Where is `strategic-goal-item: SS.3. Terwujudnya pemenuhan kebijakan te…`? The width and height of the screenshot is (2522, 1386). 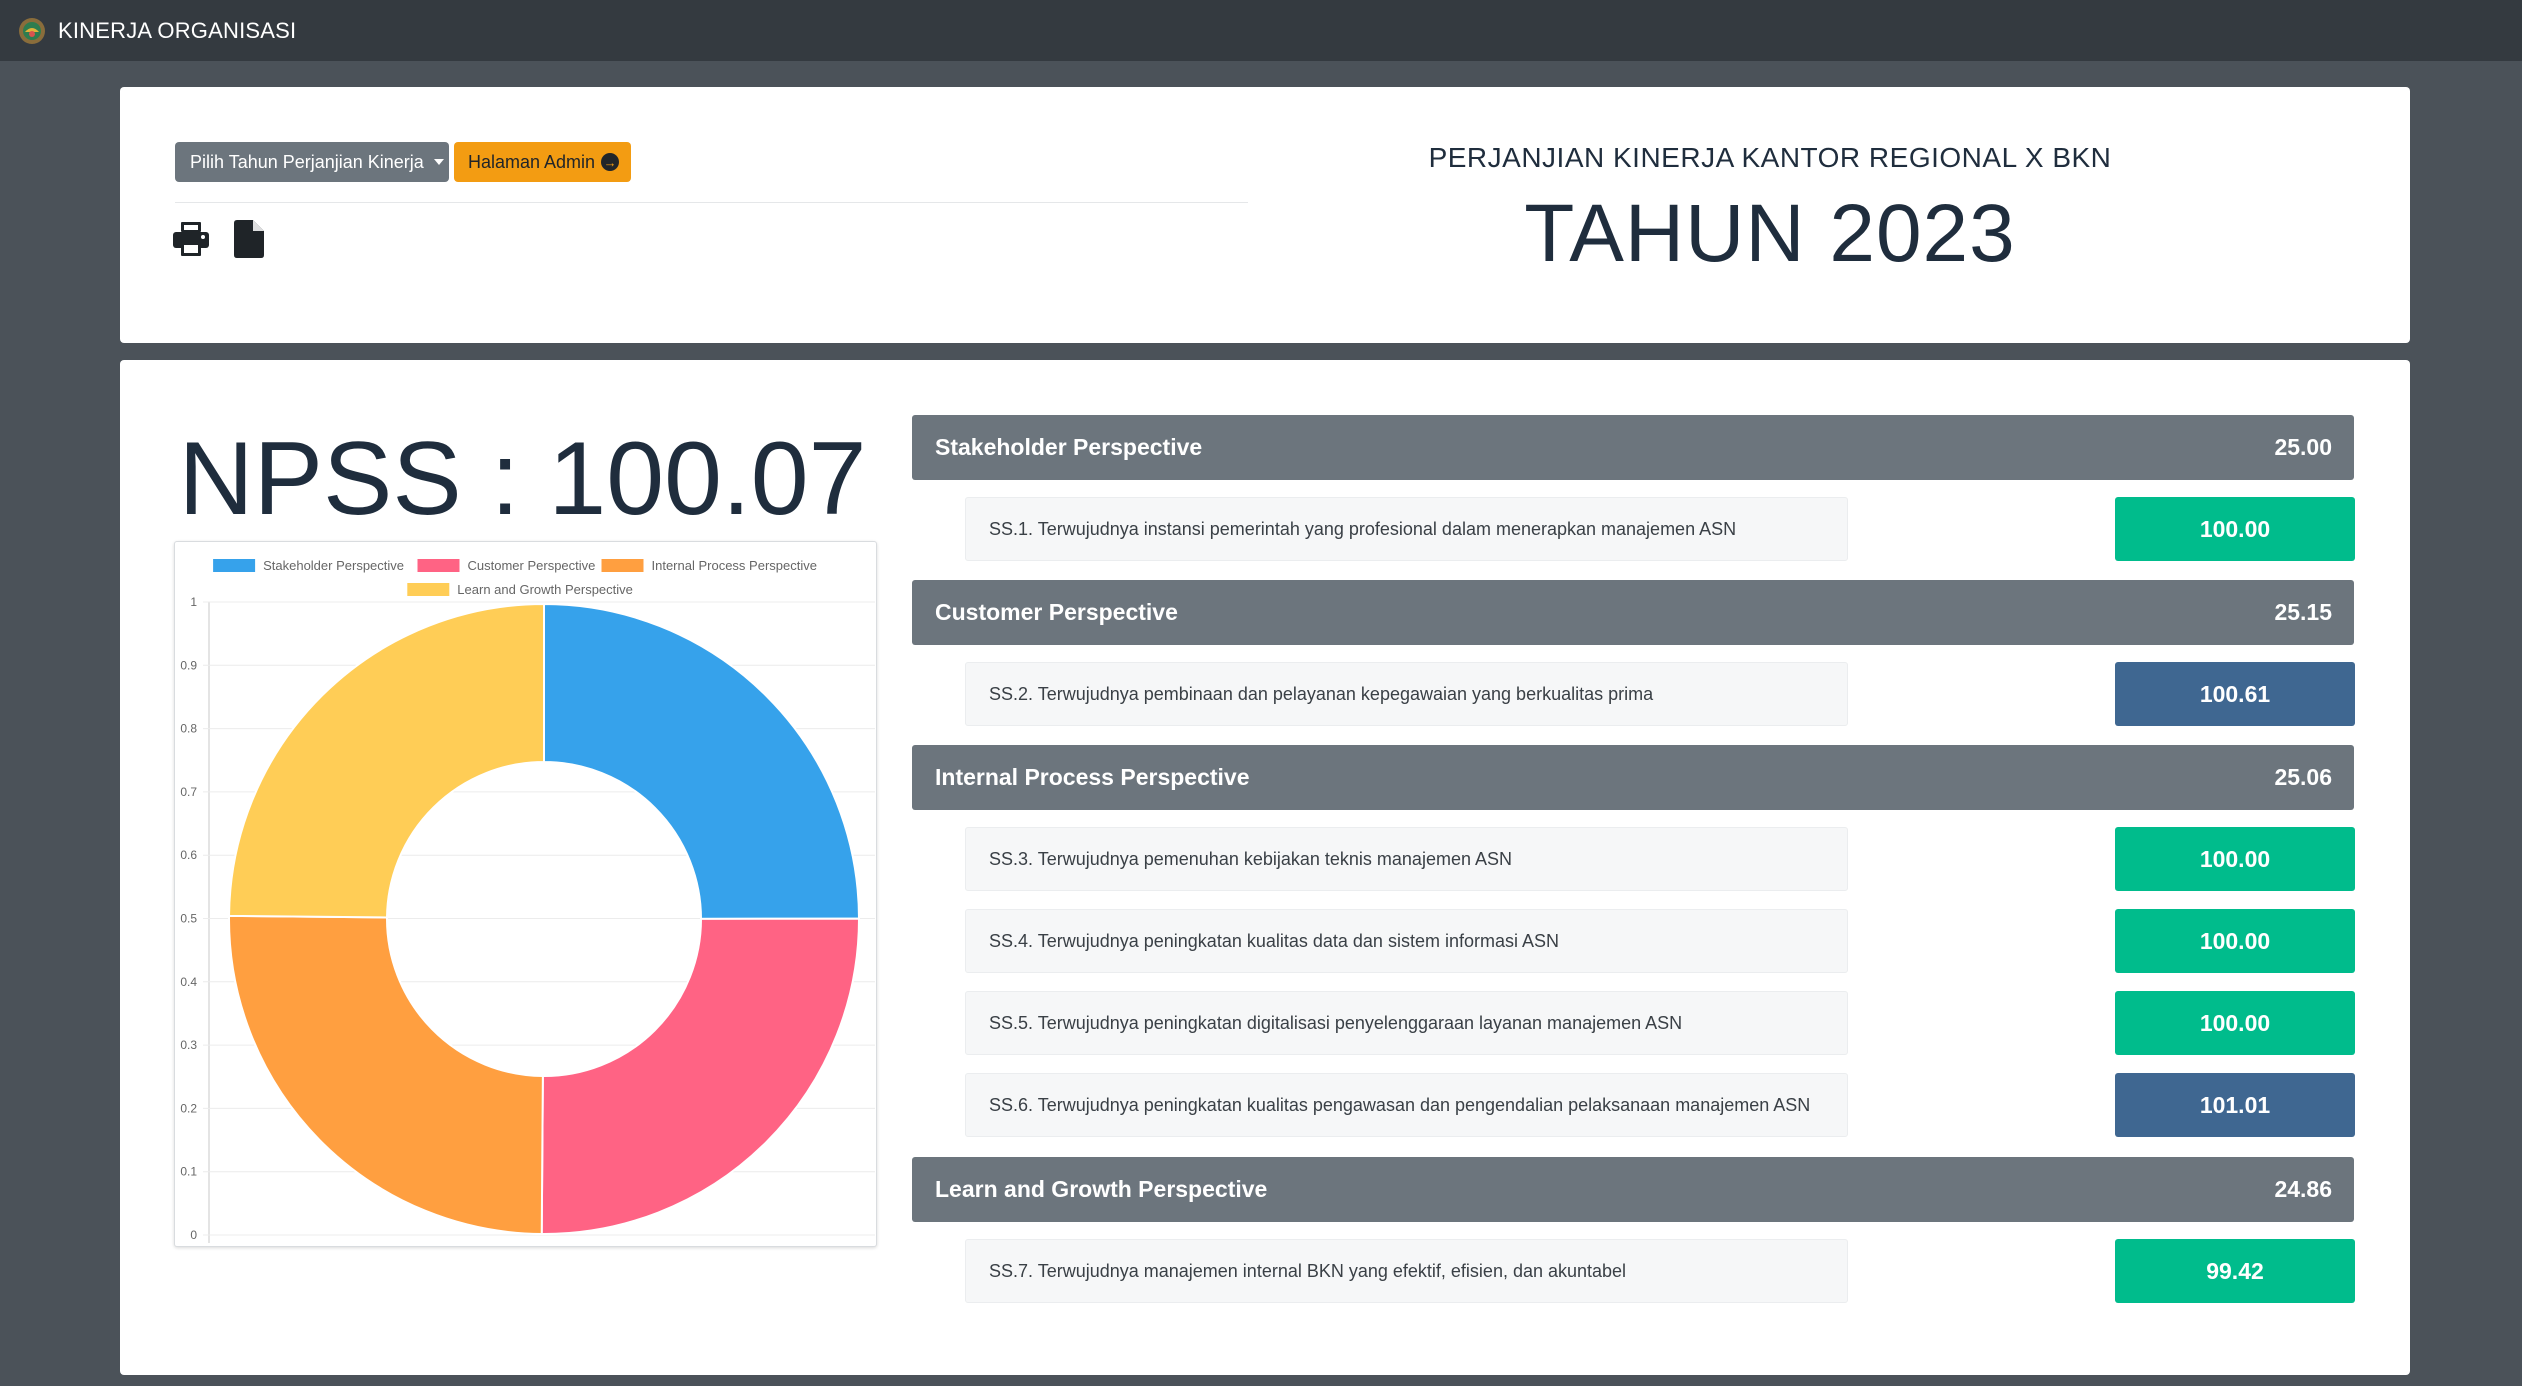 strategic-goal-item: SS.3. Terwujudnya pemenuhan kebijakan te… is located at coordinates (1406, 859).